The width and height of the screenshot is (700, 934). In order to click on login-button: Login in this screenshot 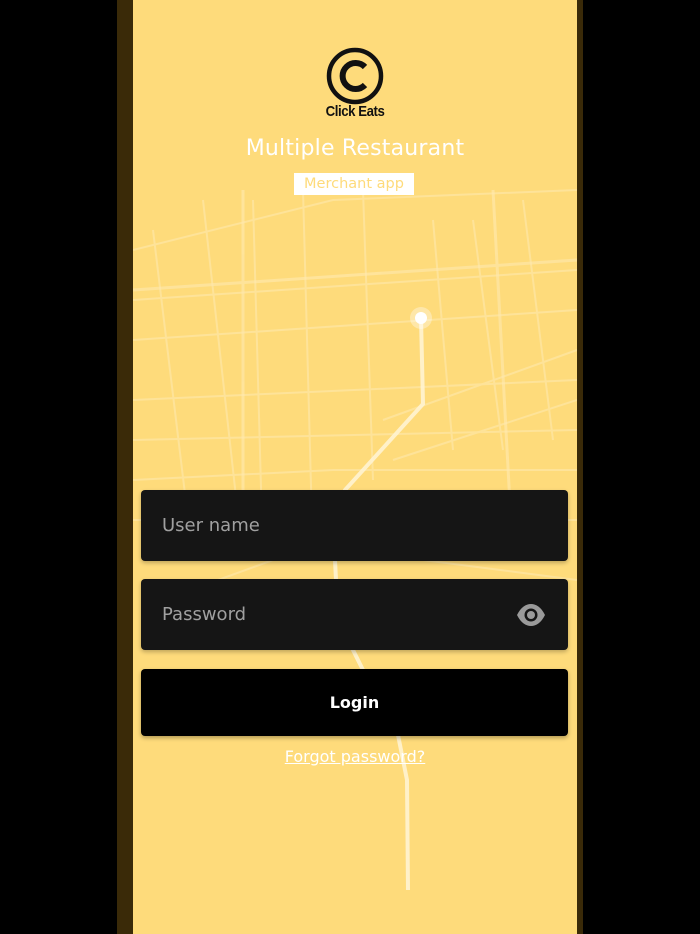, I will do `click(354, 702)`.